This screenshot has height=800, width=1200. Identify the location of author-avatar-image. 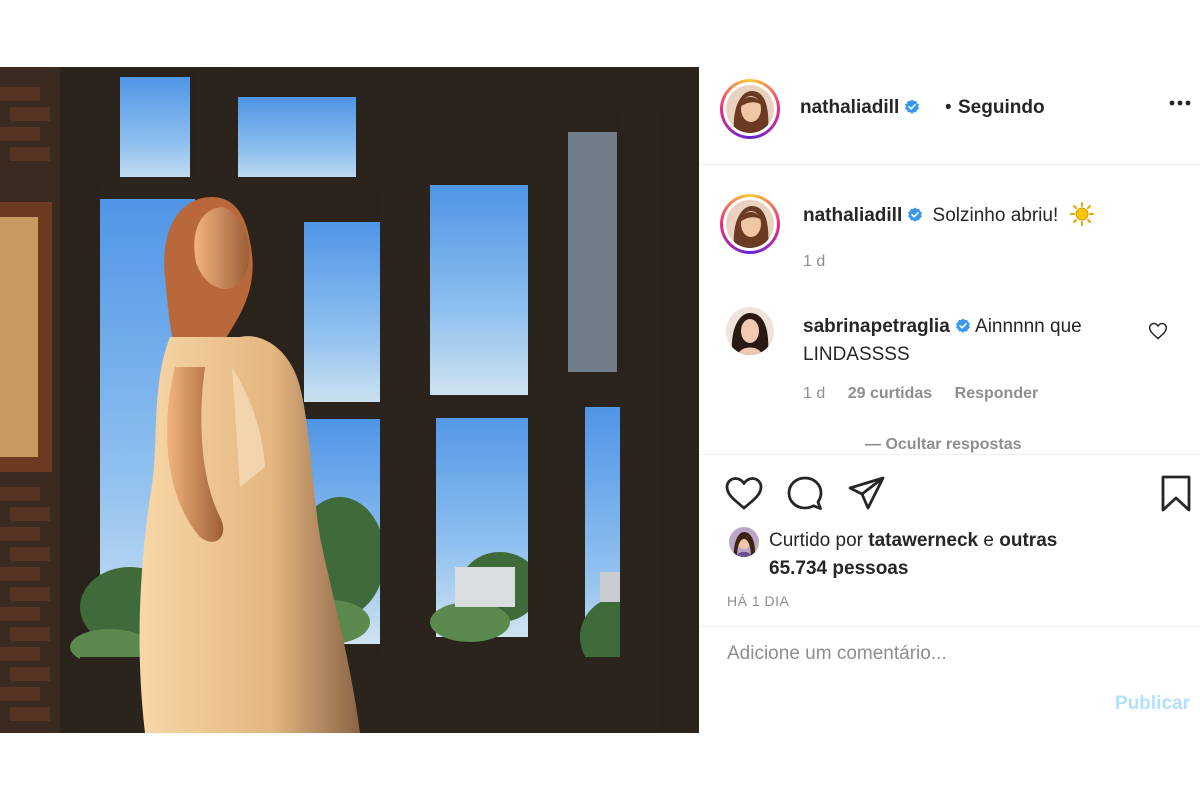
(750, 109).